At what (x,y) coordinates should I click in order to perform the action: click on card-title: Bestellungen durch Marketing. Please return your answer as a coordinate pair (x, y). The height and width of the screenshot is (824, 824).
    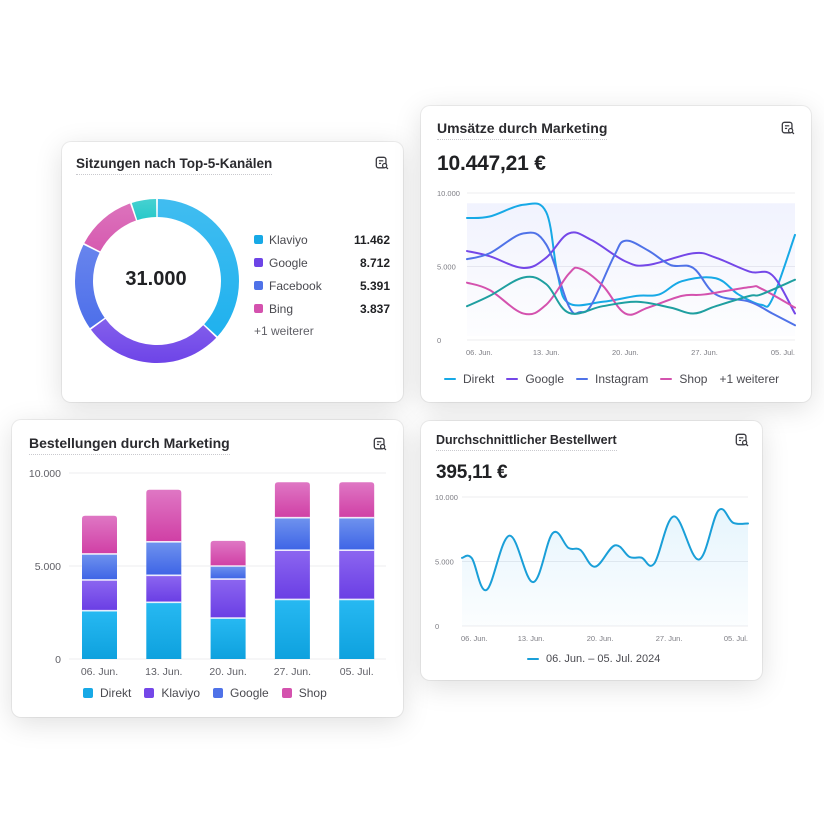
    Looking at the image, I should click on (129, 445).